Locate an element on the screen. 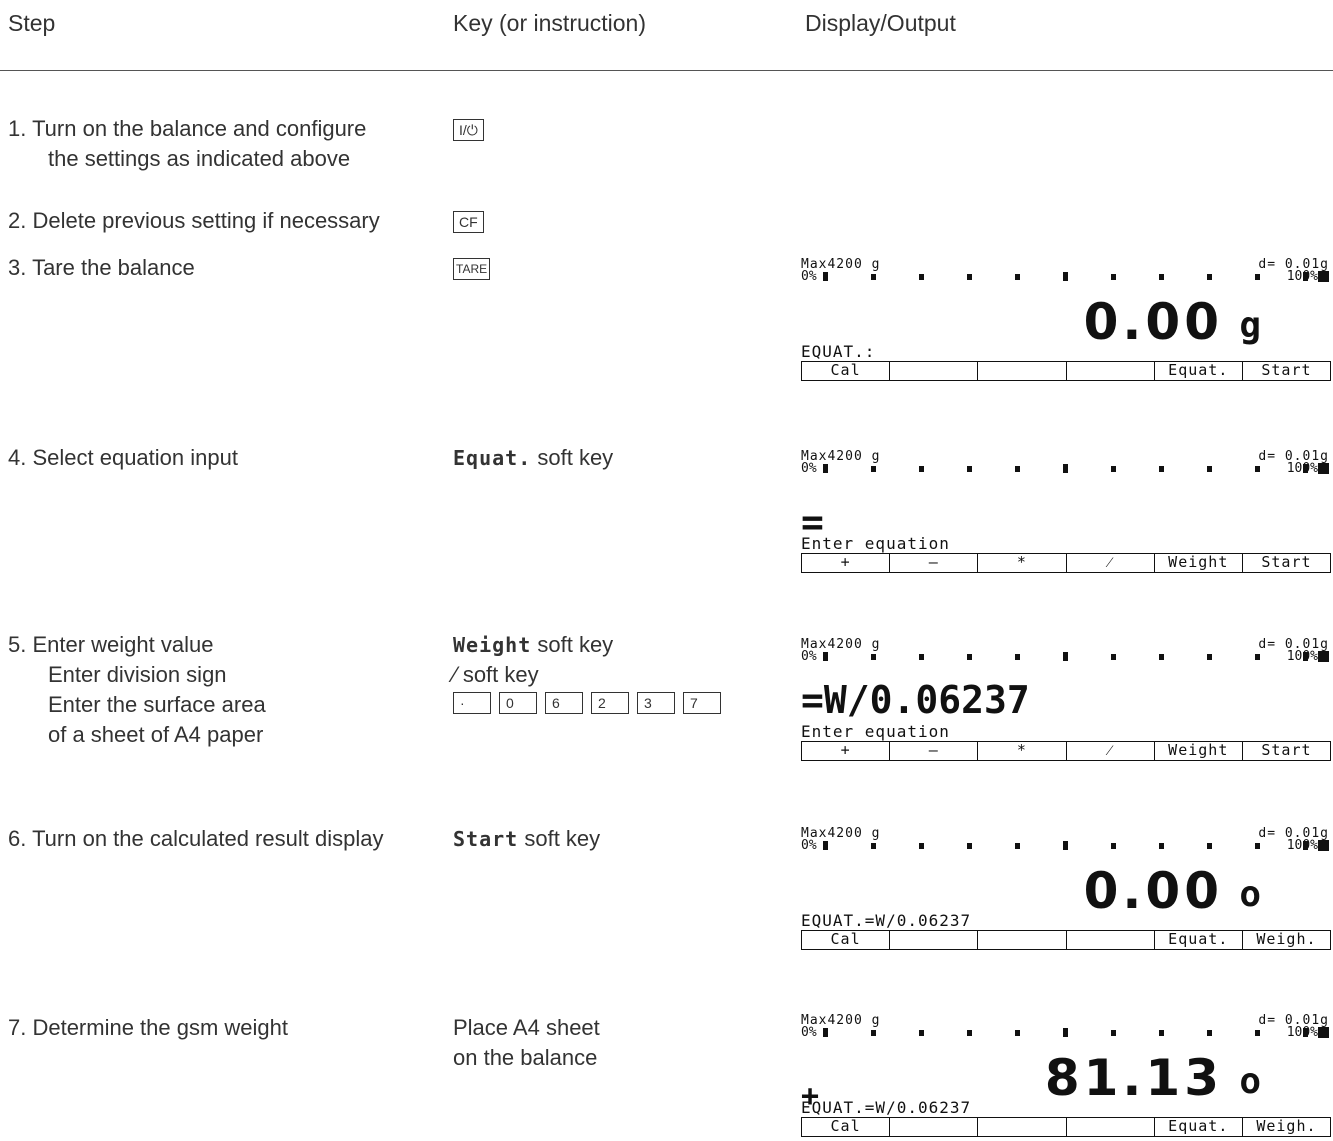  digit-key-7: 7 is located at coordinates (702, 703).